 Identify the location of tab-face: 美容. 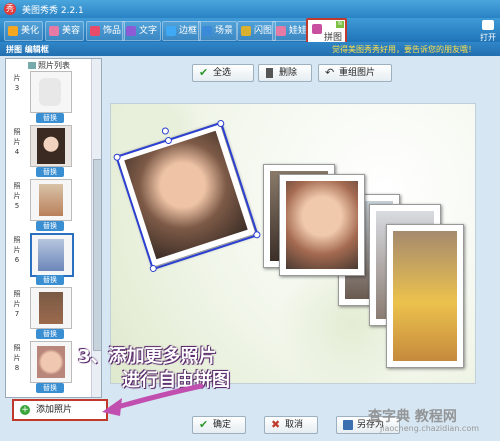
(65, 31).